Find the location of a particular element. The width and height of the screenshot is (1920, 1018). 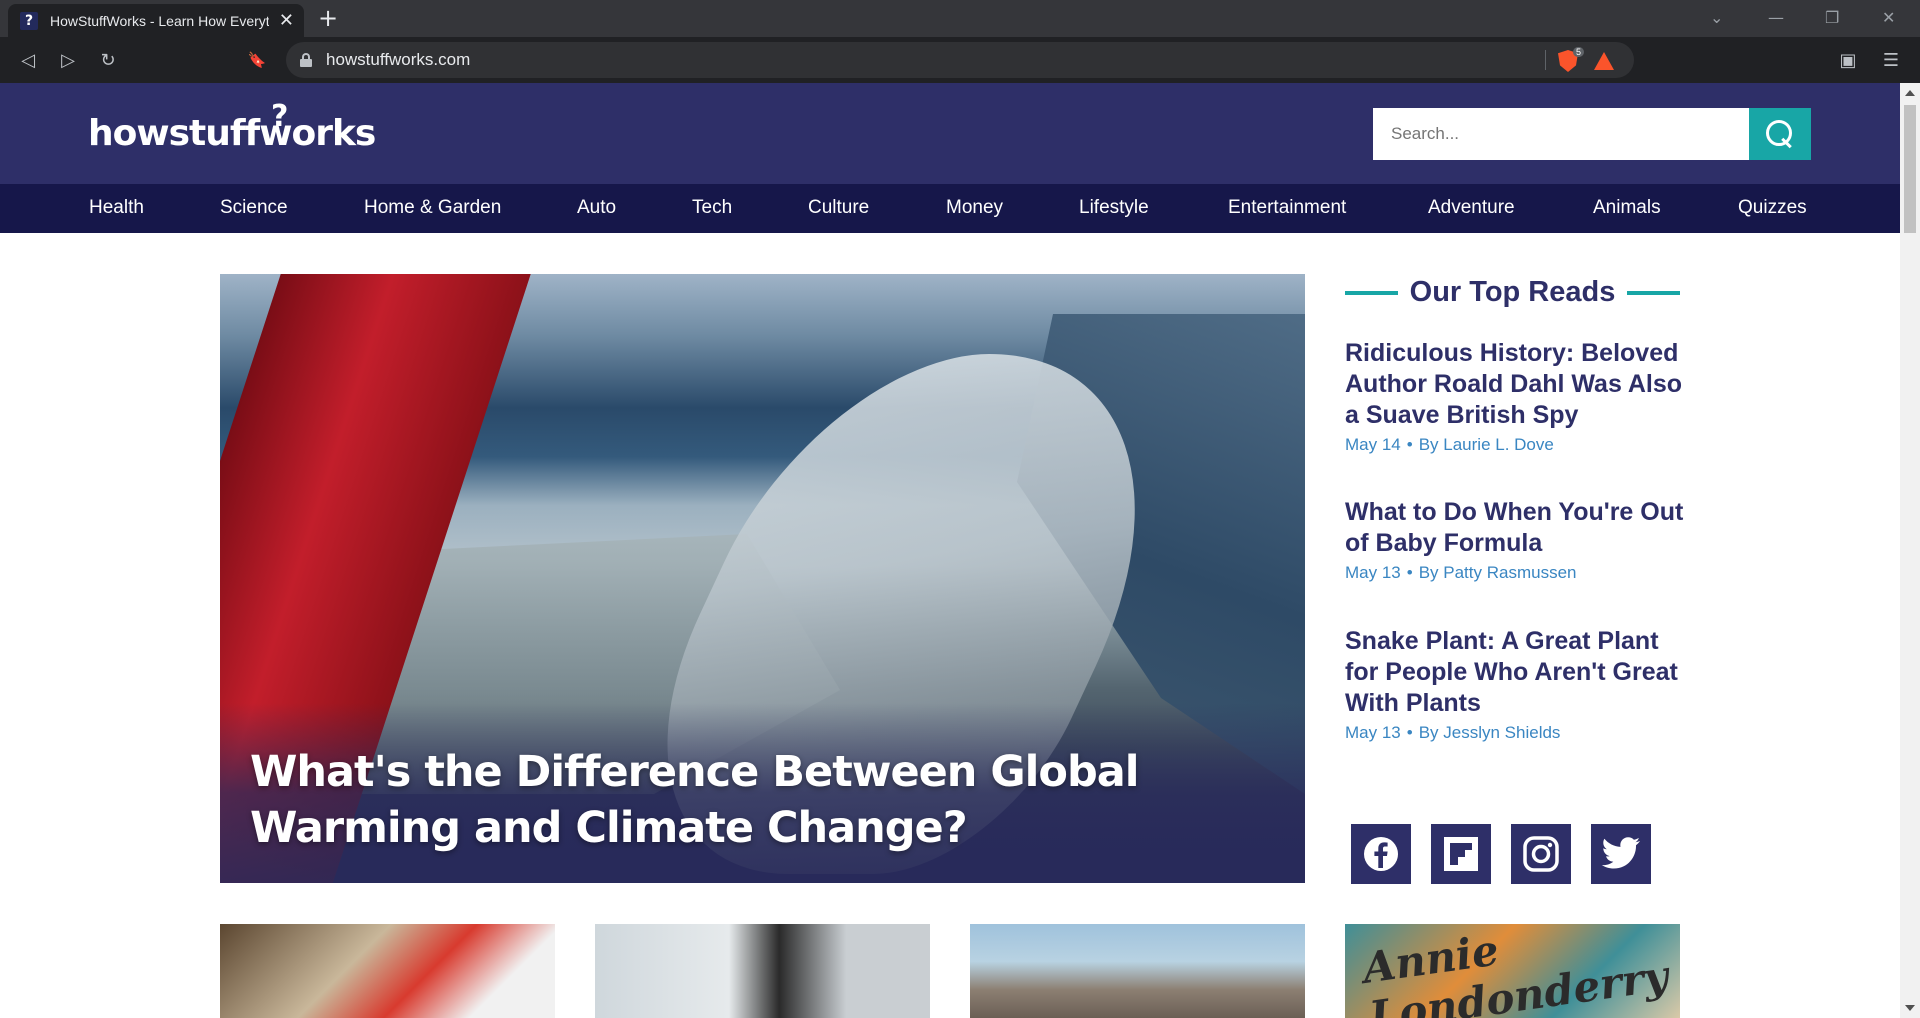

browser-menu-icon: ☰ is located at coordinates (1891, 60).